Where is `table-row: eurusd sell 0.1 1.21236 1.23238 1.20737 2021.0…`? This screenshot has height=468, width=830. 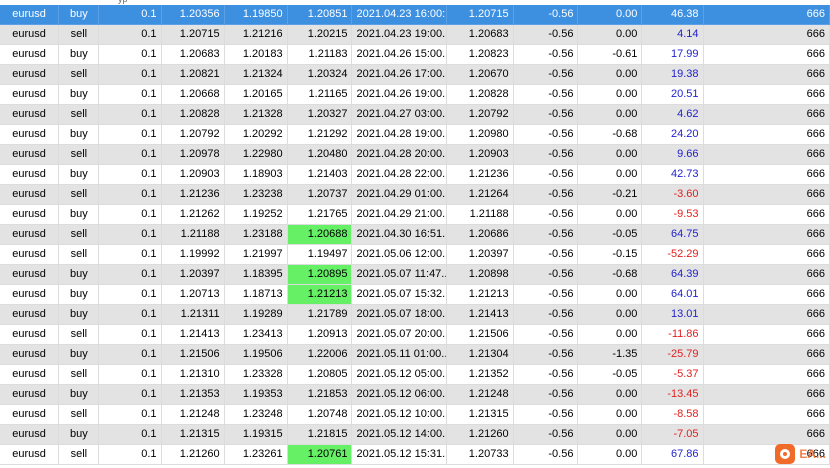
table-row: eurusd sell 0.1 1.21236 1.23238 1.20737 2021.0… is located at coordinates (415, 195).